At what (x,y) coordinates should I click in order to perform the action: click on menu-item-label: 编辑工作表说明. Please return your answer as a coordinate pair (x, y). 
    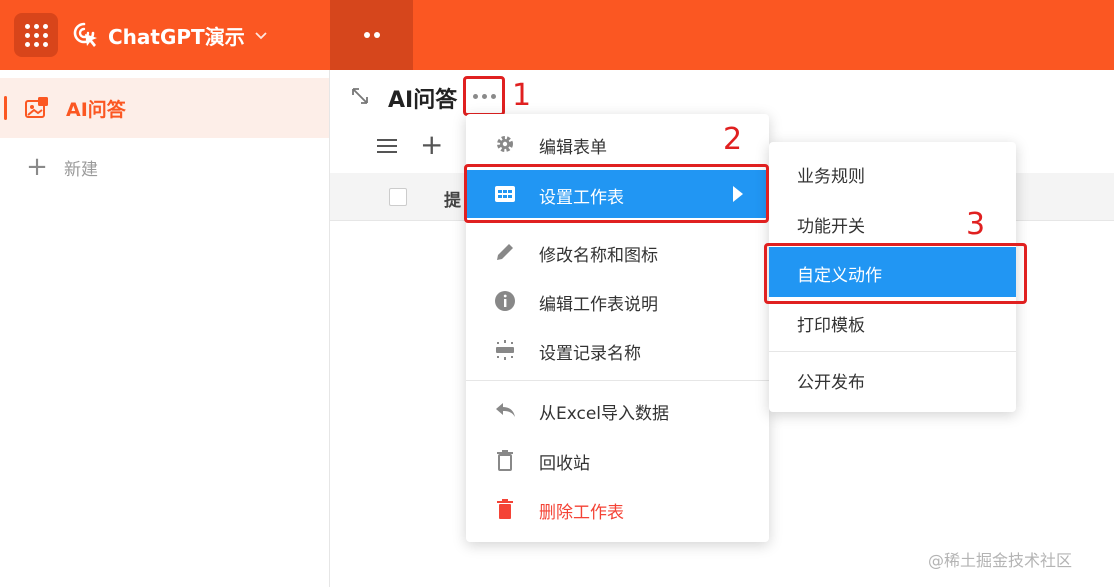
    Looking at the image, I should click on (598, 305).